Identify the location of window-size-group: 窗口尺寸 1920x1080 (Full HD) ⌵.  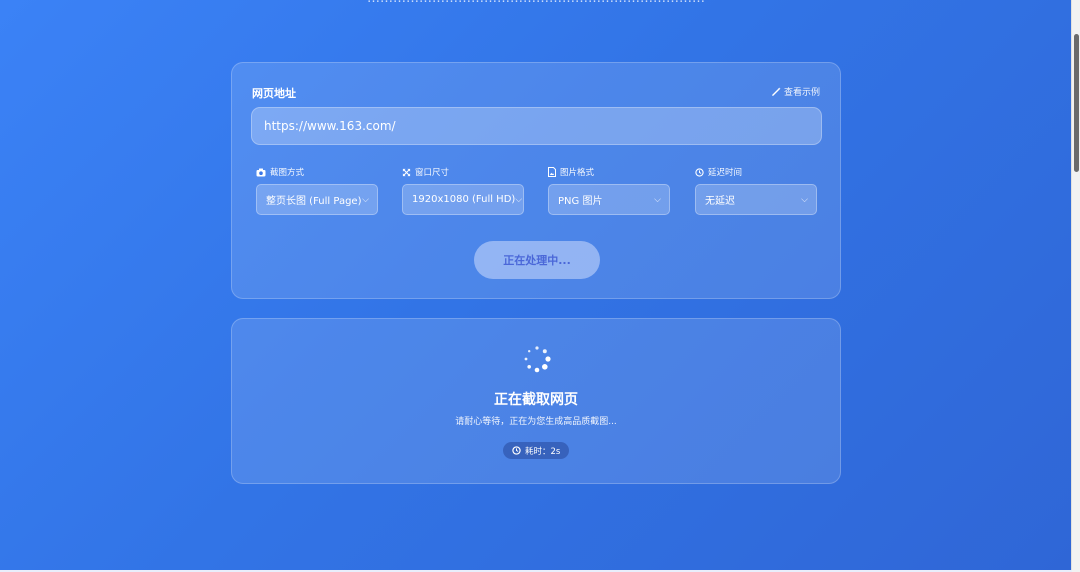
(463, 190).